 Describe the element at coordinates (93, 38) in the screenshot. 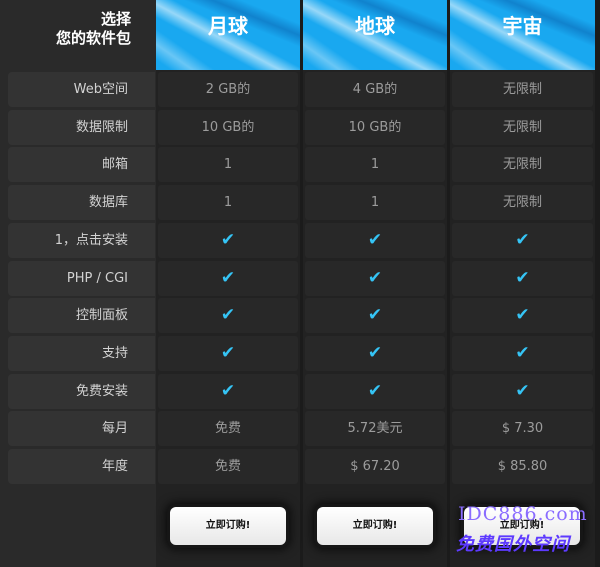

I see `corner-title-line2: 您的软件包` at that location.